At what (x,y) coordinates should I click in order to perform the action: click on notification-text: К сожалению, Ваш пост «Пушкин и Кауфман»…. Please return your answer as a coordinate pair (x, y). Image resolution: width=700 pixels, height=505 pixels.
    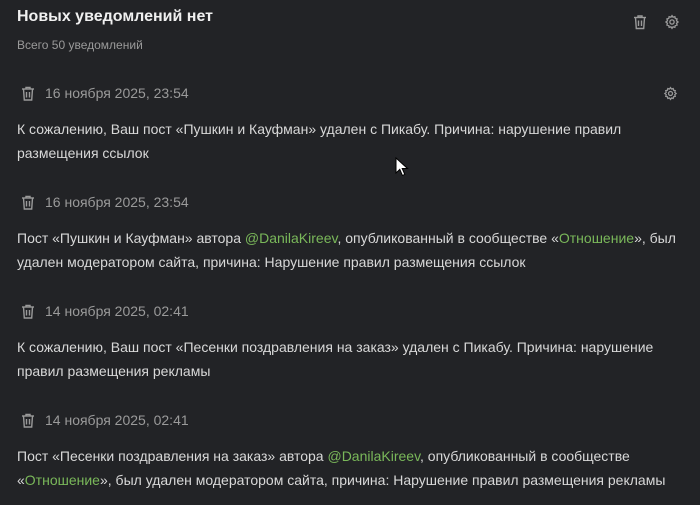
    Looking at the image, I should click on (319, 141).